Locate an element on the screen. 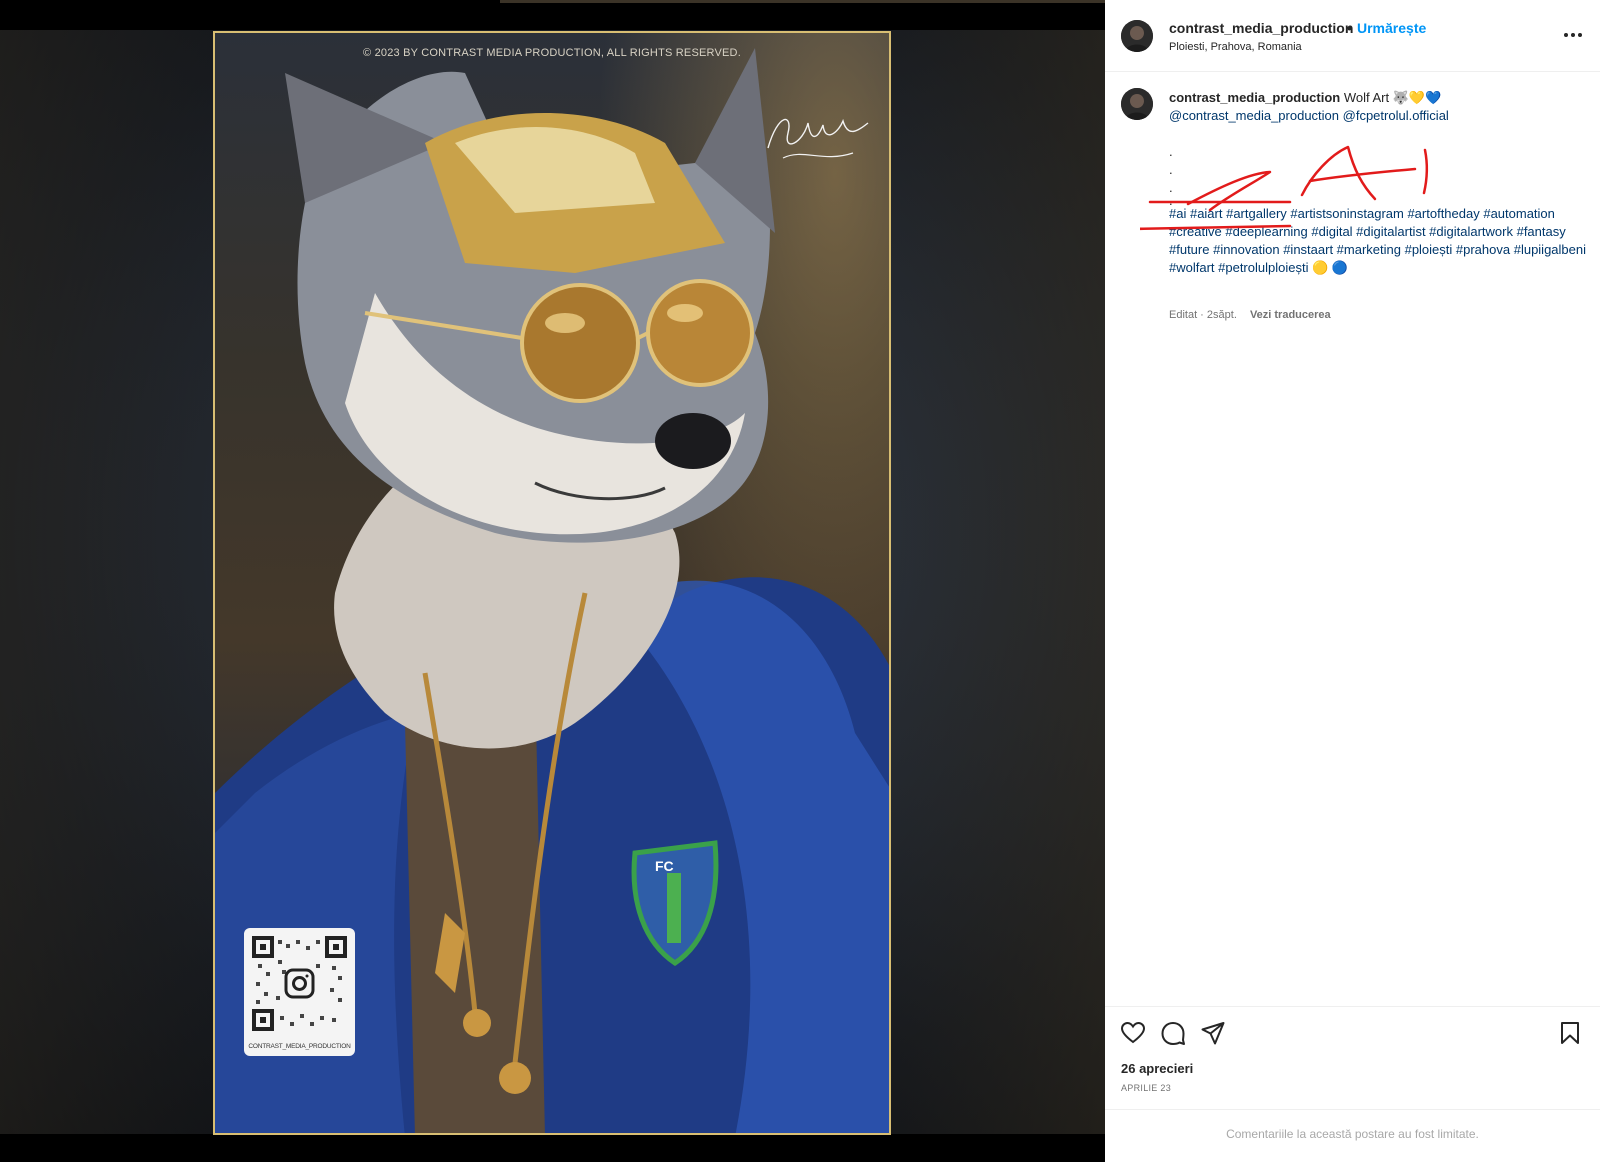 This screenshot has height=1162, width=1600. caption-avatar is located at coordinates (1137, 104).